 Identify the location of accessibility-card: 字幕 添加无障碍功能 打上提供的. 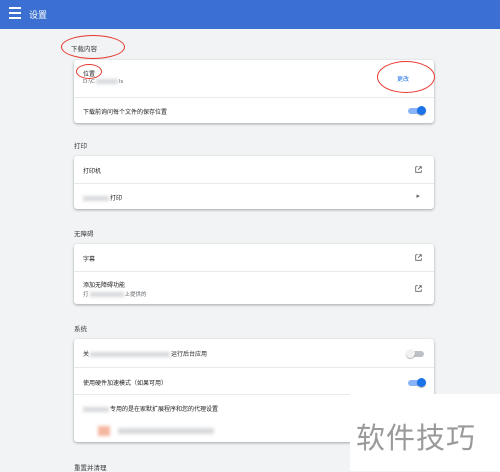
(254, 274).